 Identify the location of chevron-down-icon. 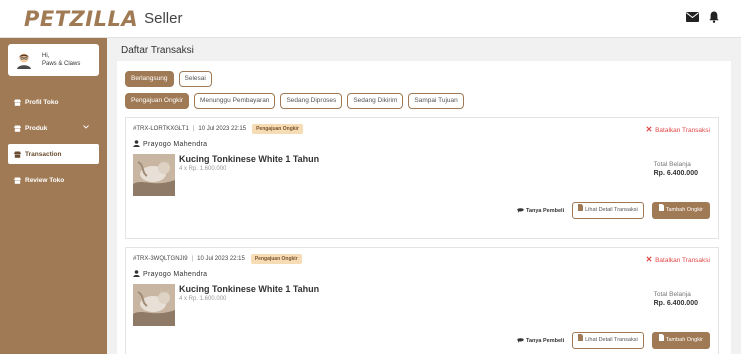
(86, 127).